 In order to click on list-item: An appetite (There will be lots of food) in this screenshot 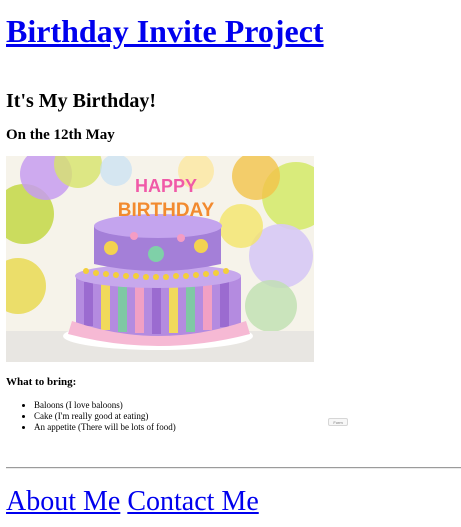, I will do `click(105, 427)`.